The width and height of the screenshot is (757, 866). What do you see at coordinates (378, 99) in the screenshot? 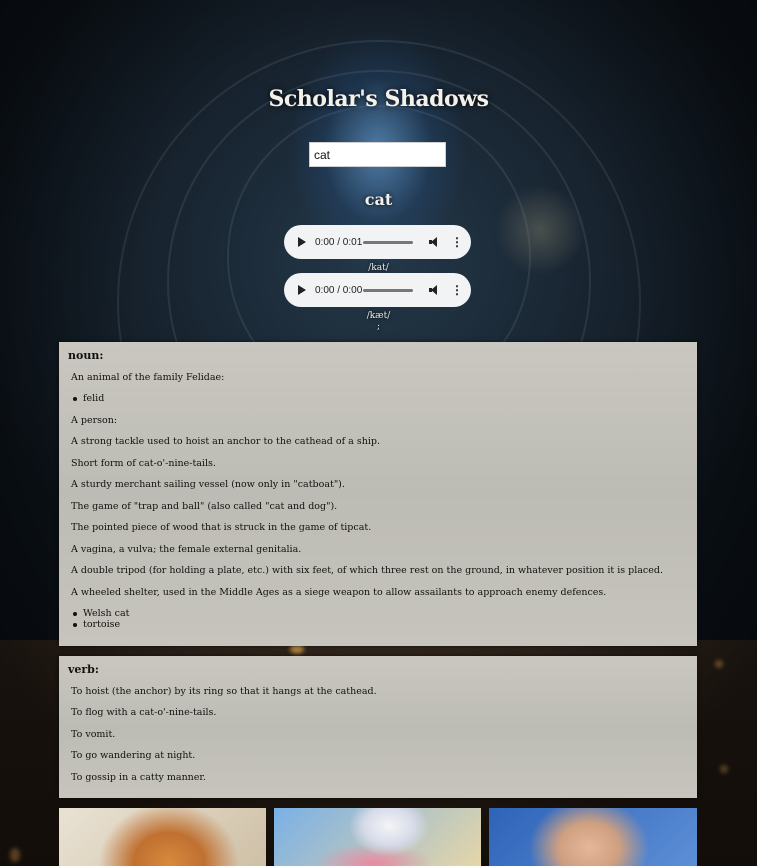
I see `page-title: Scholar's Shadows` at bounding box center [378, 99].